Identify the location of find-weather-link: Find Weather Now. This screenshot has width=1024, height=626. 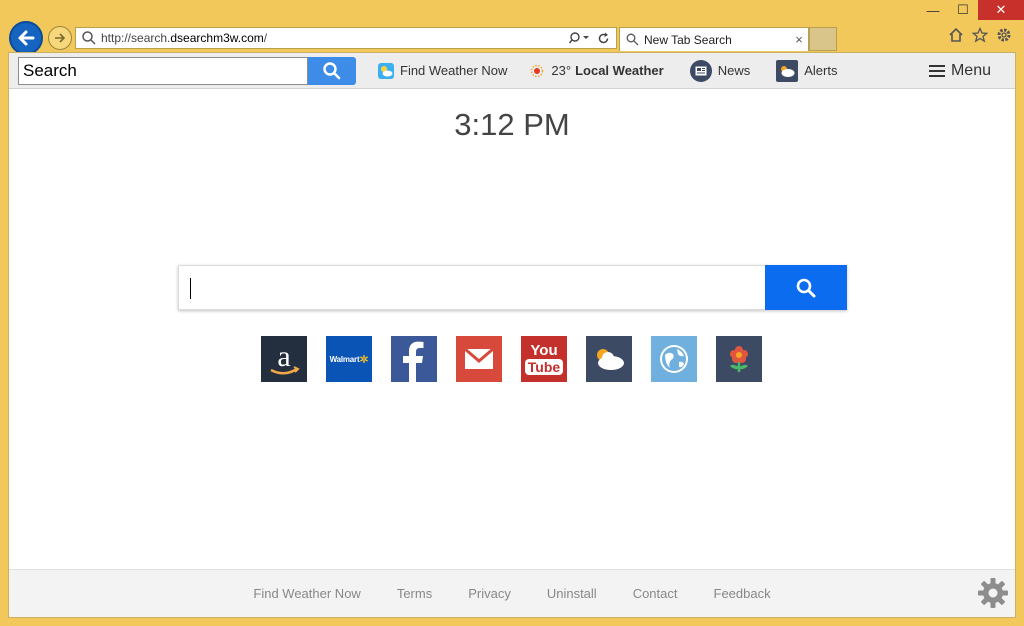
(443, 70).